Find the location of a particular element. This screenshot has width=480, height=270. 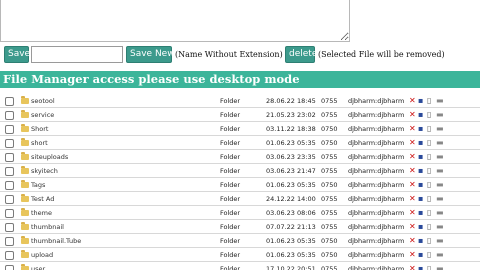

file-editor-textarea is located at coordinates (175, 21).